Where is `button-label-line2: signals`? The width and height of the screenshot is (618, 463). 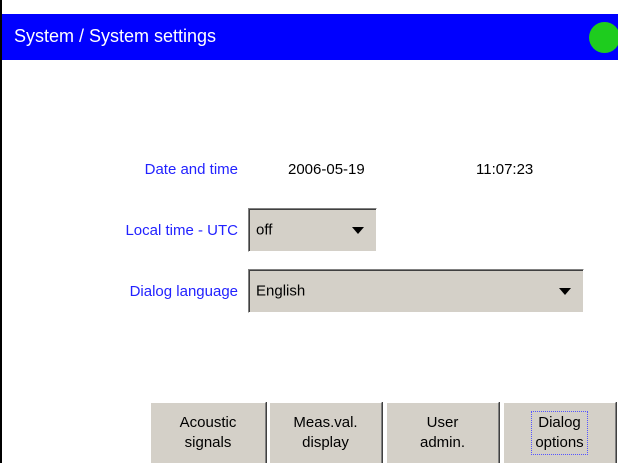 button-label-line2: signals is located at coordinates (208, 442).